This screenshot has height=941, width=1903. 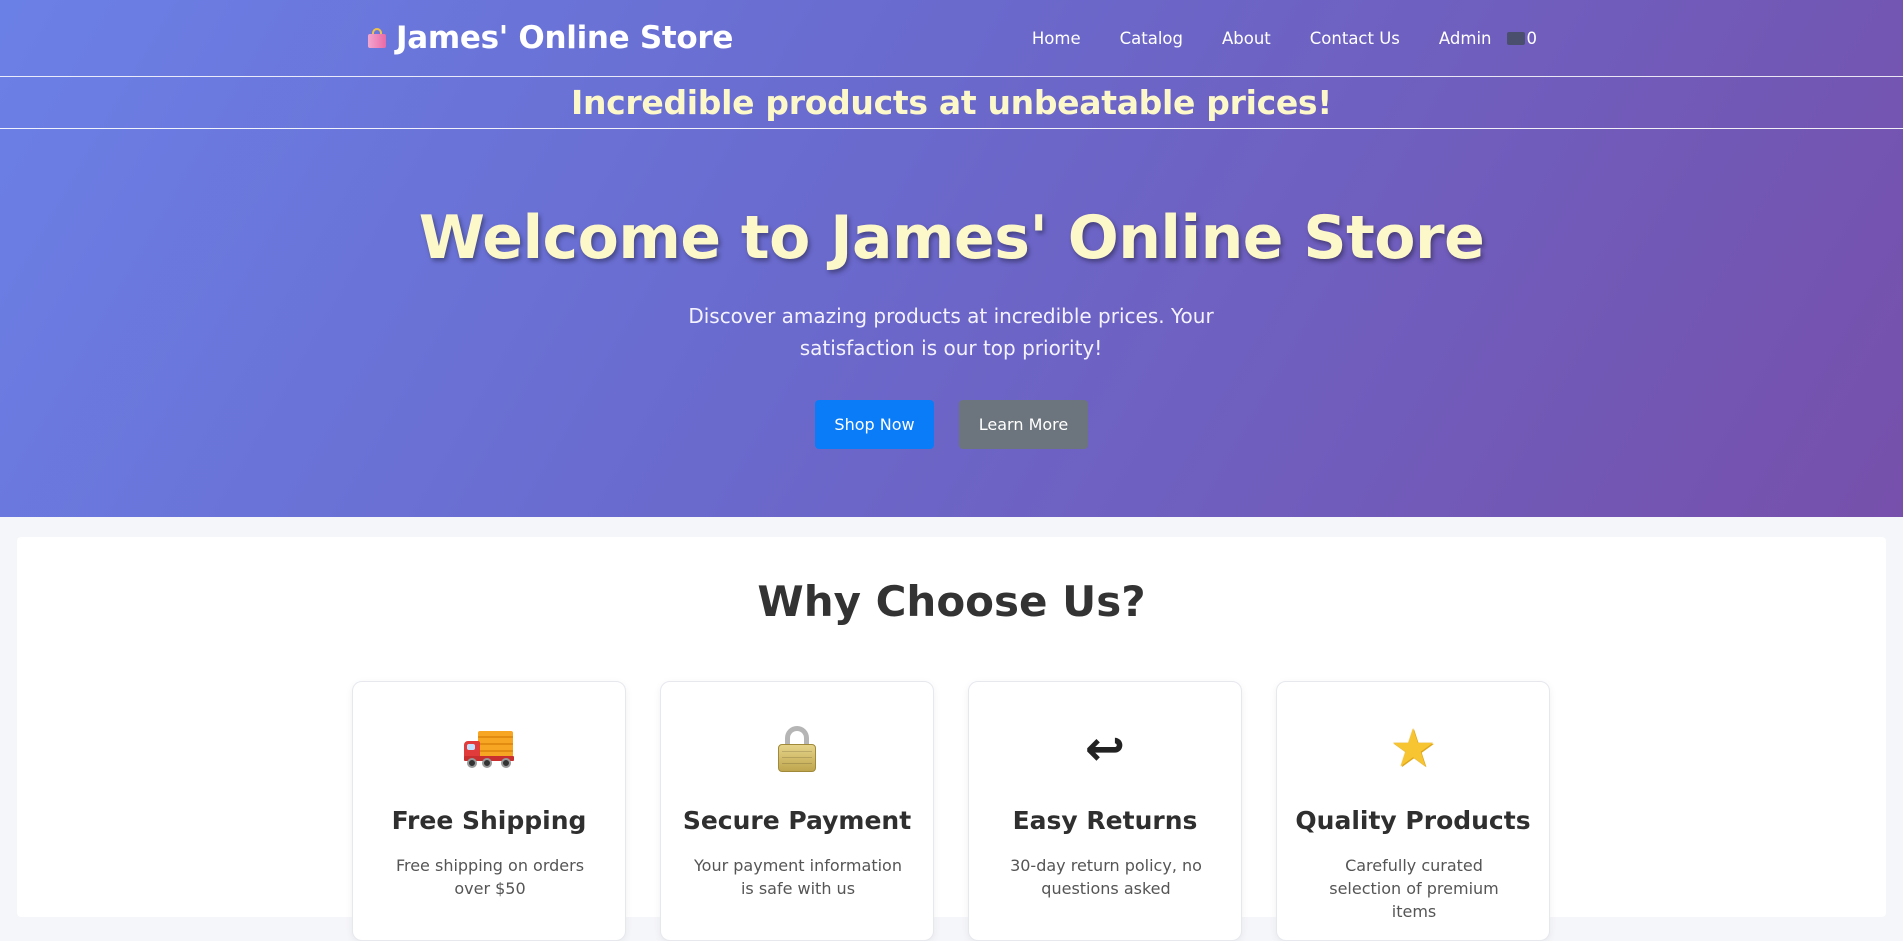 I want to click on learn-more-button: Learn More, so click(x=1023, y=424).